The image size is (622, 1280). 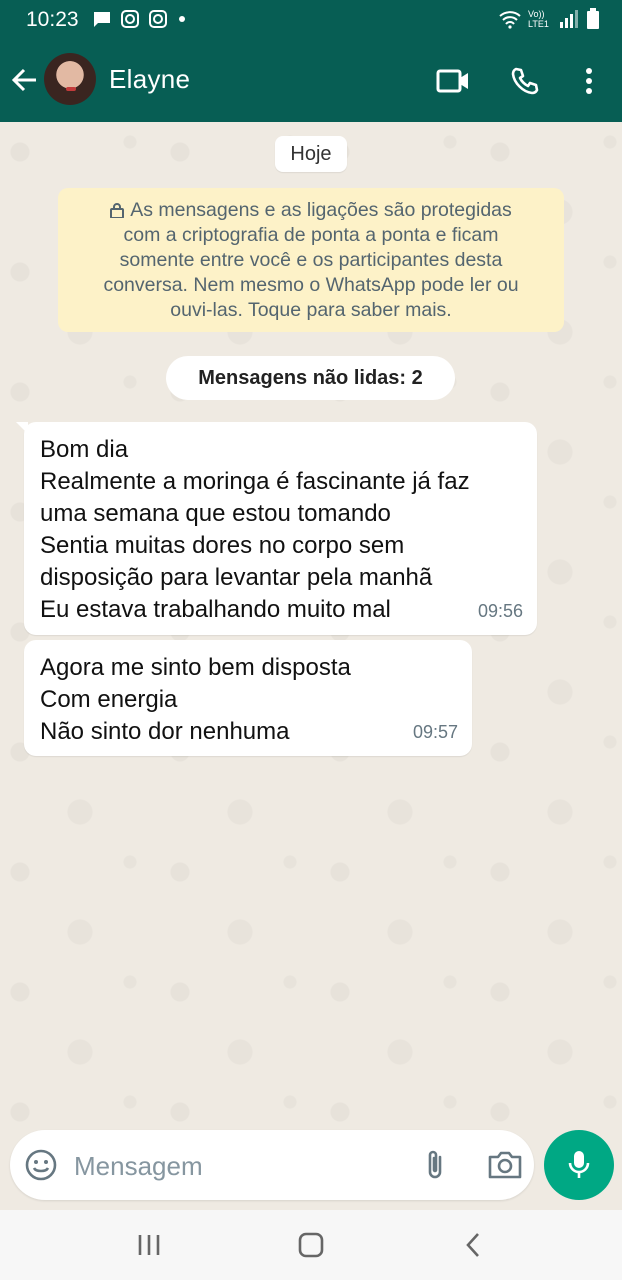 What do you see at coordinates (144, 19) in the screenshot?
I see `notification-icons` at bounding box center [144, 19].